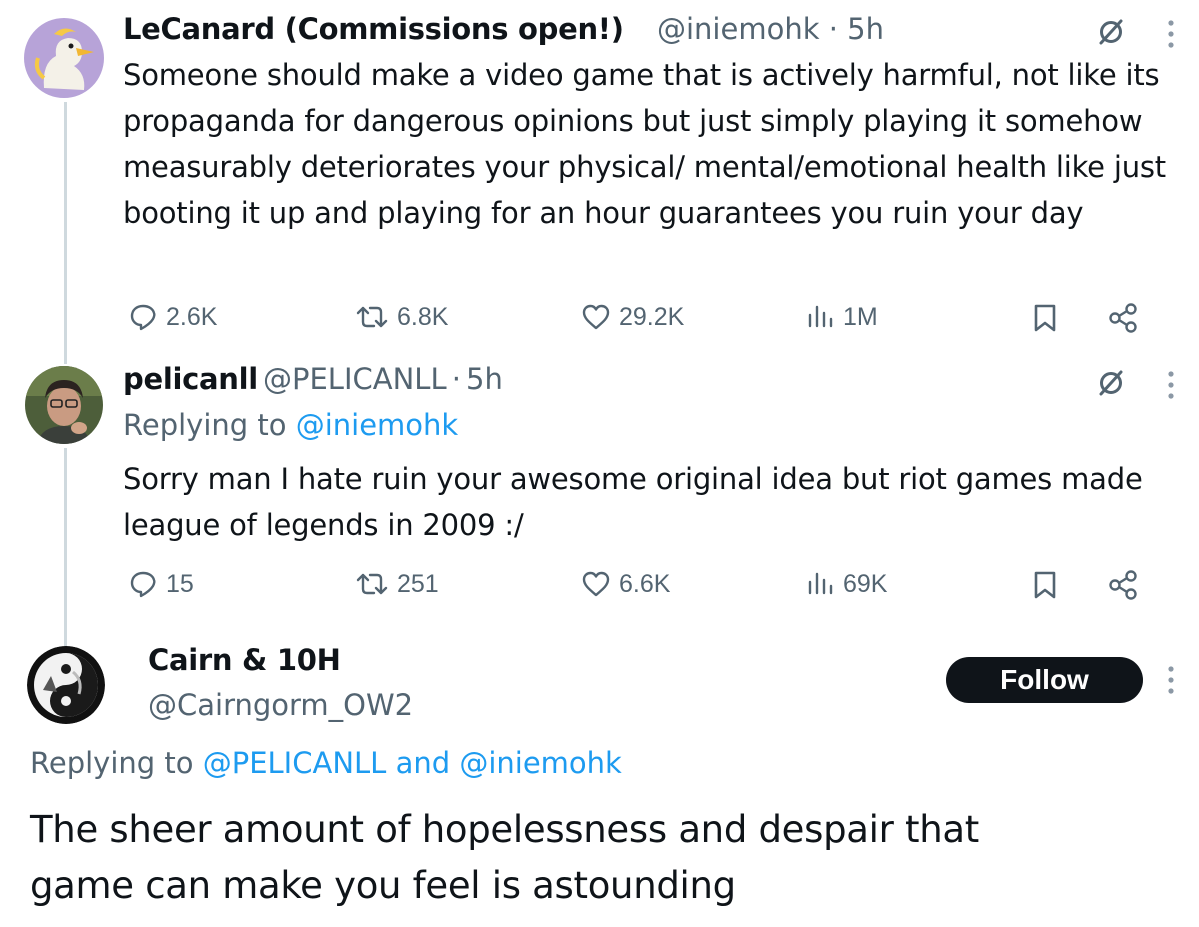 Image resolution: width=1199 pixels, height=927 pixels. I want to click on replying-to-link: @iniemohk, so click(377, 425).